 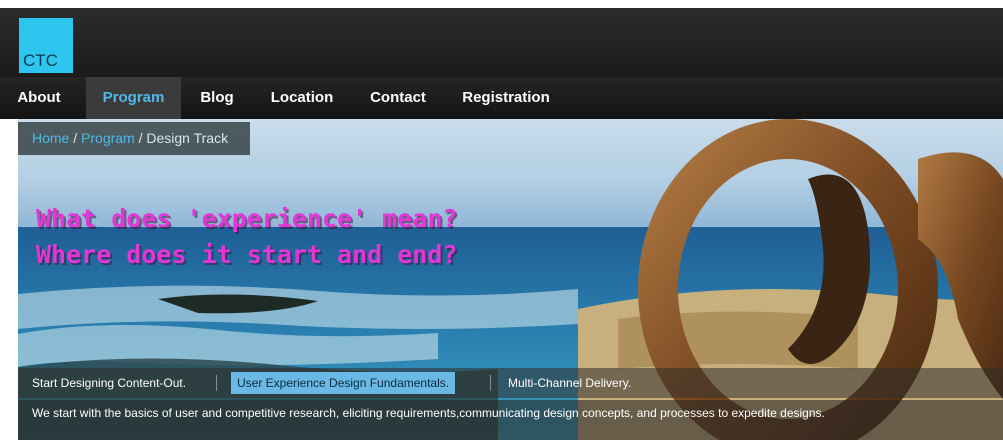 What do you see at coordinates (569, 383) in the screenshot?
I see `tab-multi-channel: Multi-Channel Delivery.` at bounding box center [569, 383].